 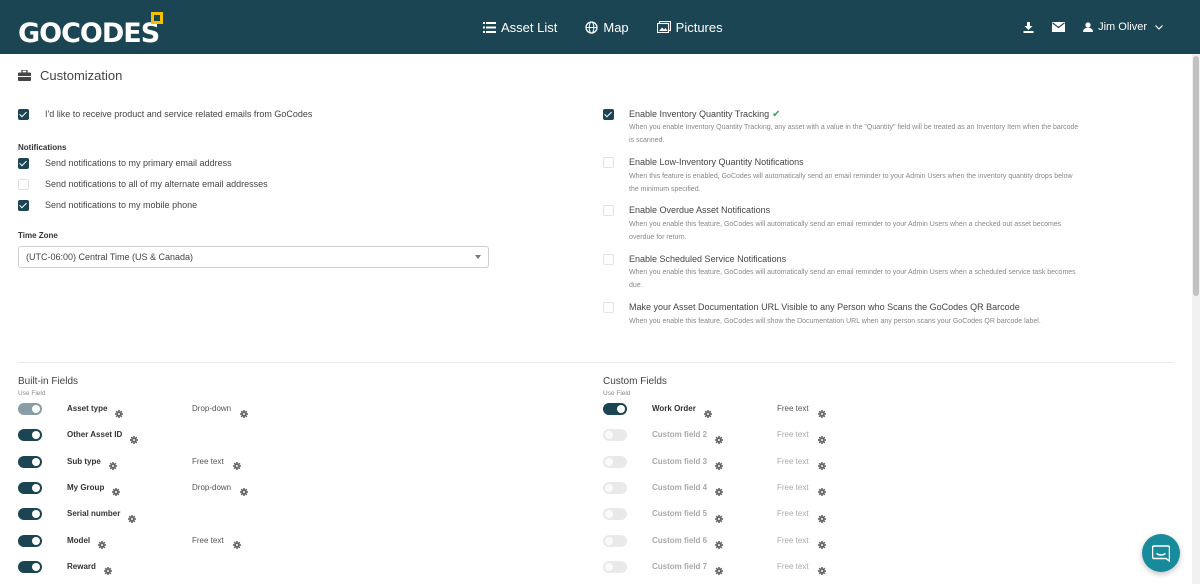 I want to click on timezone-value: (UTC-06:00) Central Time (US & Canada), so click(x=110, y=257).